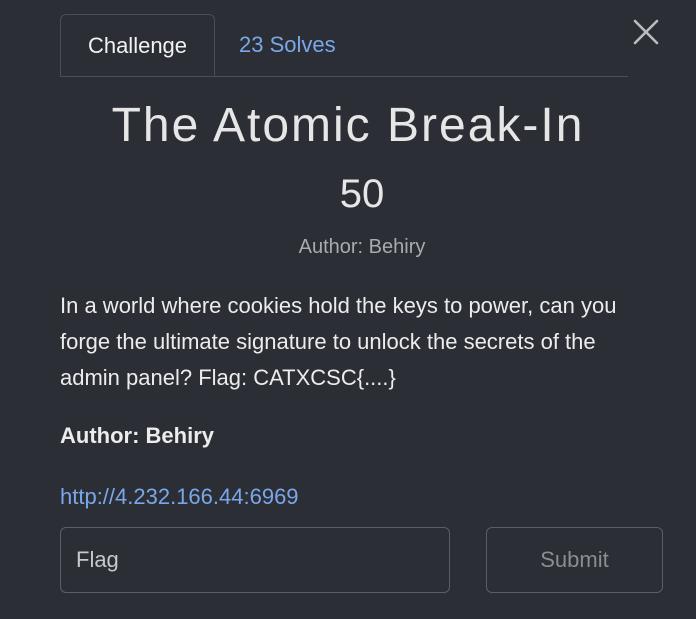 Image resolution: width=696 pixels, height=619 pixels. What do you see at coordinates (344, 45) in the screenshot?
I see `tab-bar: Challenge 23 Solves` at bounding box center [344, 45].